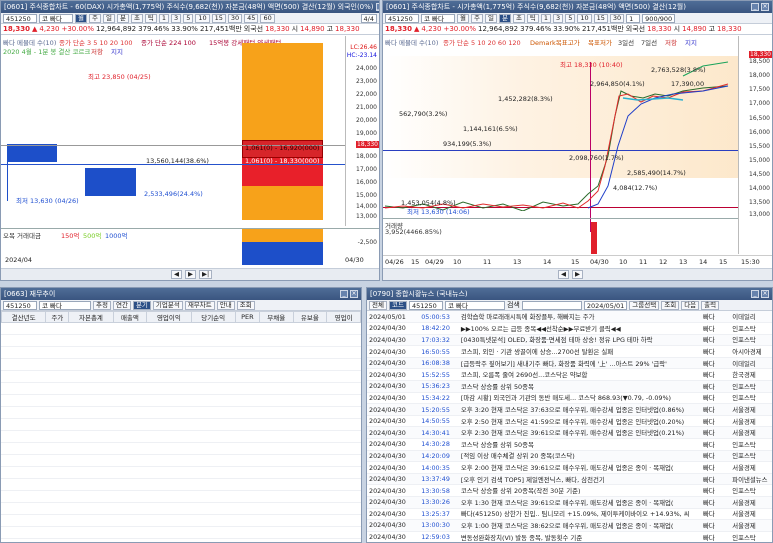 The width and height of the screenshot is (773, 543). Describe the element at coordinates (213, 317) in the screenshot. I see `col-net-income: 당기순익` at that location.